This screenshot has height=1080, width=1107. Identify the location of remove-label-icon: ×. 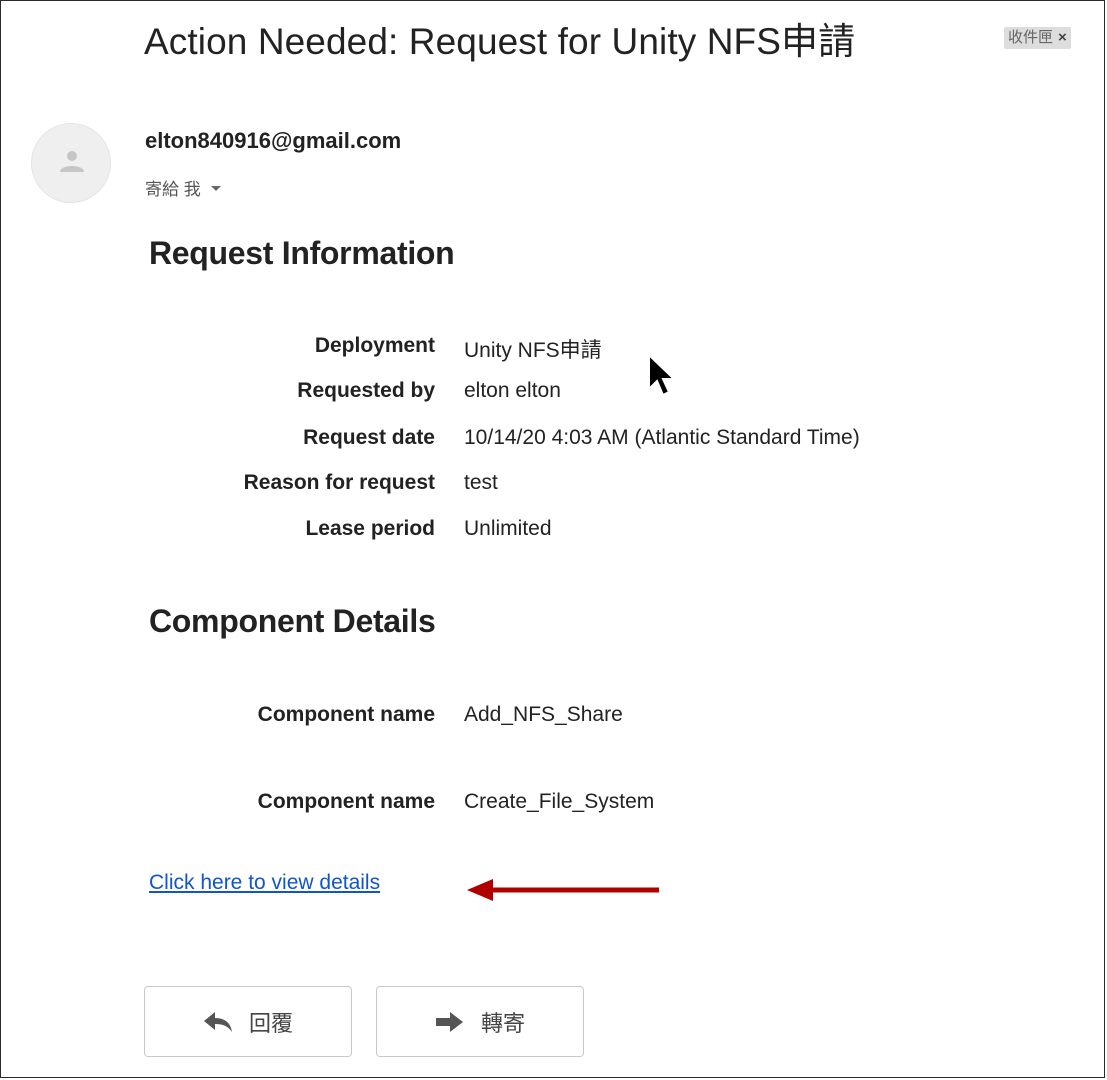
(1062, 37).